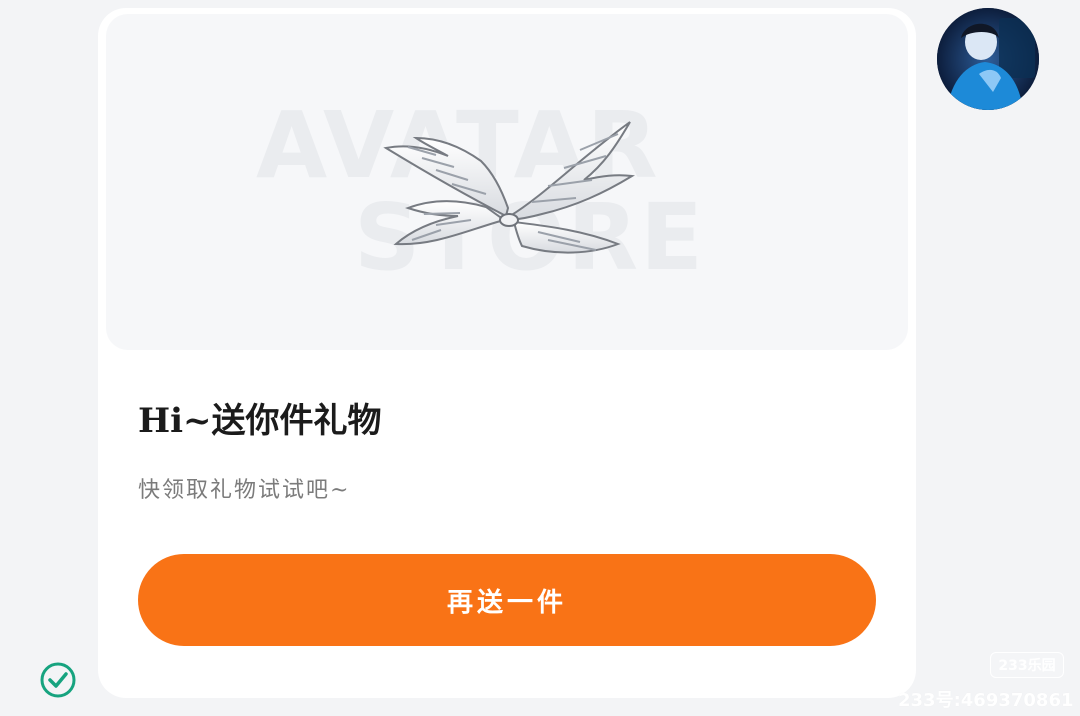 The width and height of the screenshot is (1080, 716). Describe the element at coordinates (1027, 665) in the screenshot. I see `site-badge: 233乐园` at that location.